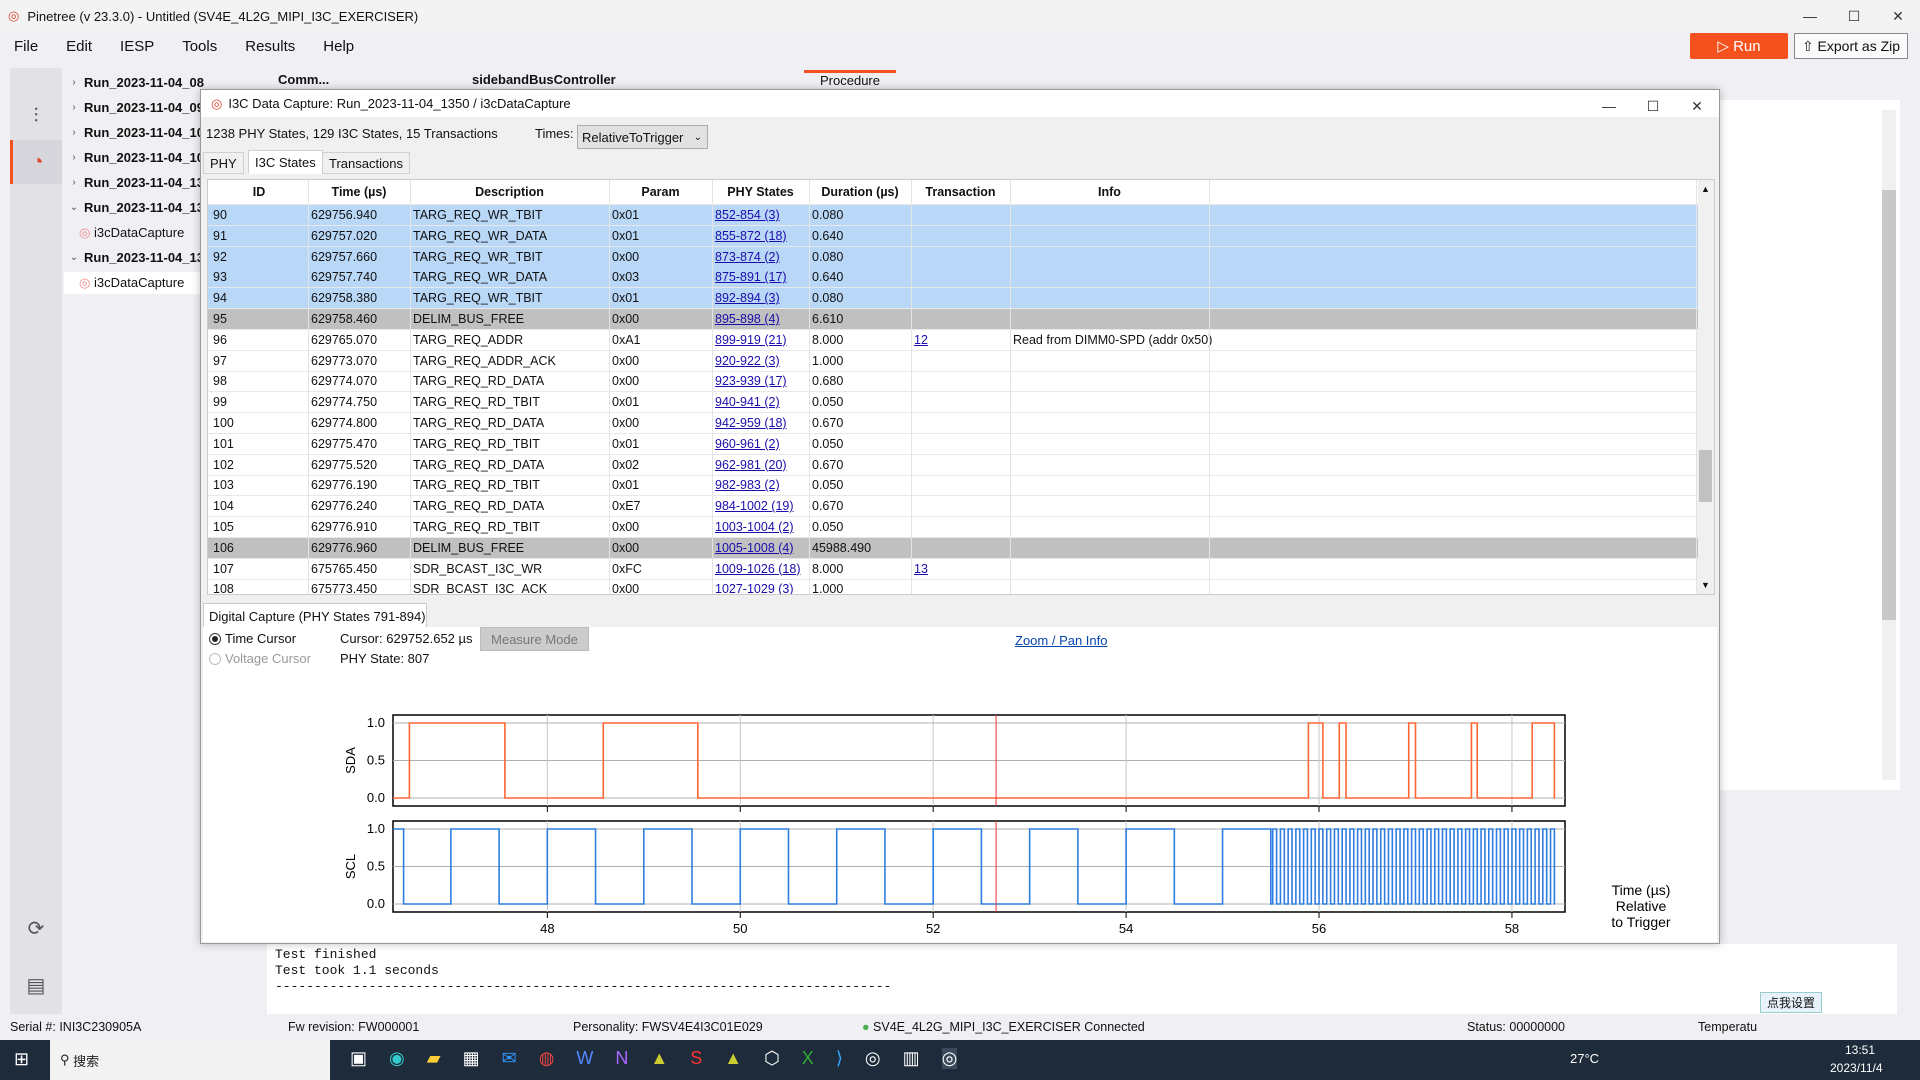 Image resolution: width=1920 pixels, height=1080 pixels. I want to click on x-tick-label: 52, so click(933, 928).